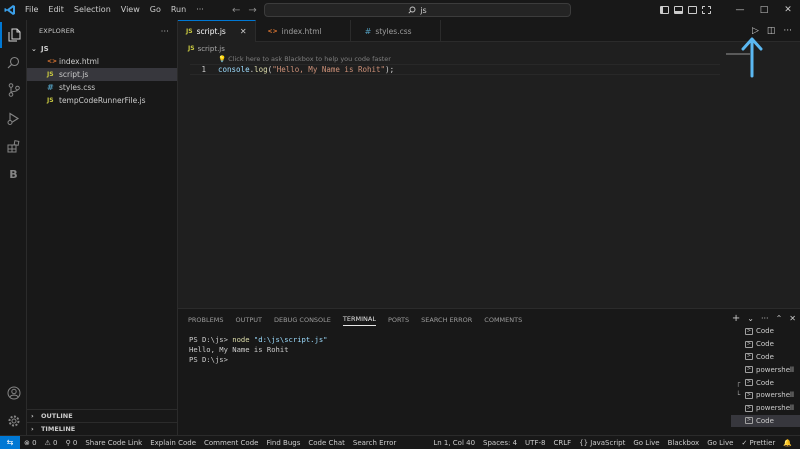  What do you see at coordinates (155, 10) in the screenshot?
I see `menu-go: Go` at bounding box center [155, 10].